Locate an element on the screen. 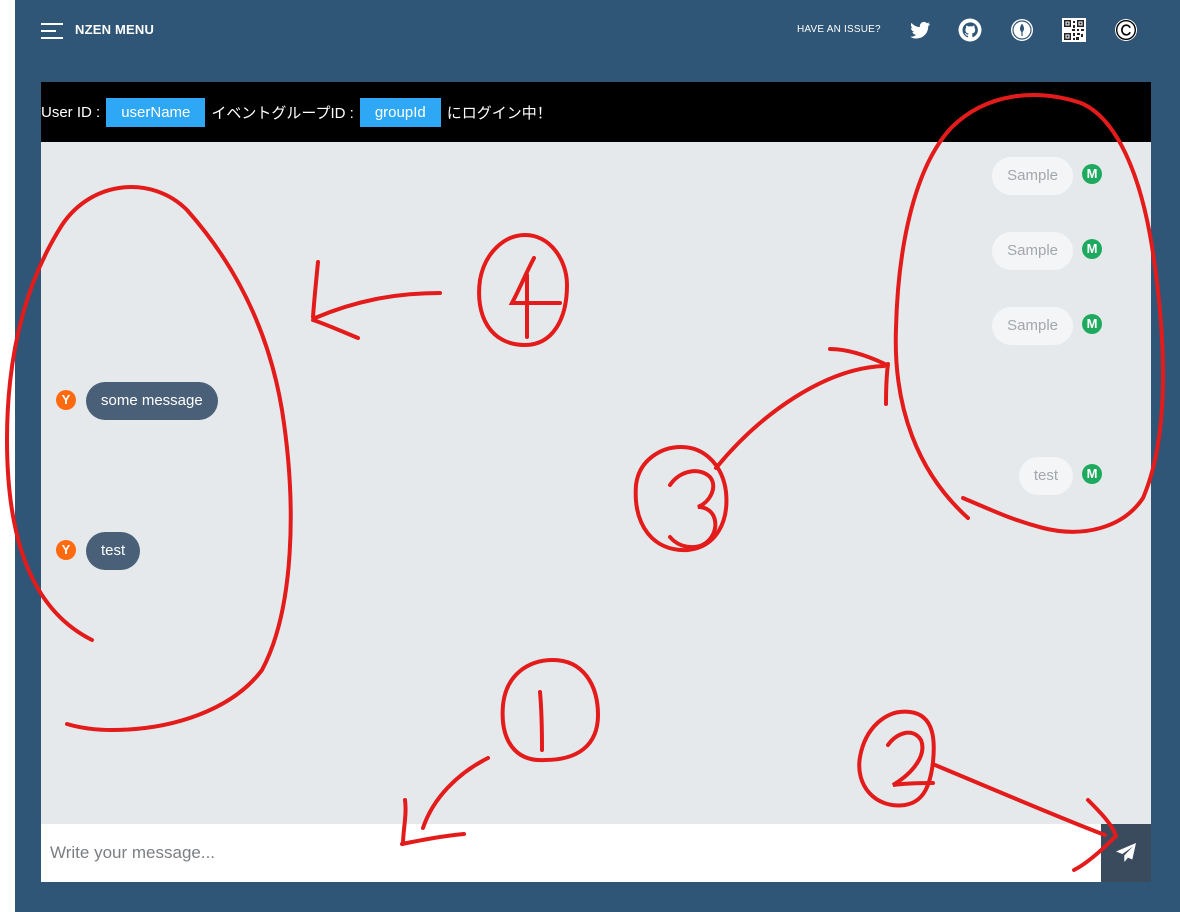 This screenshot has width=1180, height=912. twitter-icon is located at coordinates (920, 30).